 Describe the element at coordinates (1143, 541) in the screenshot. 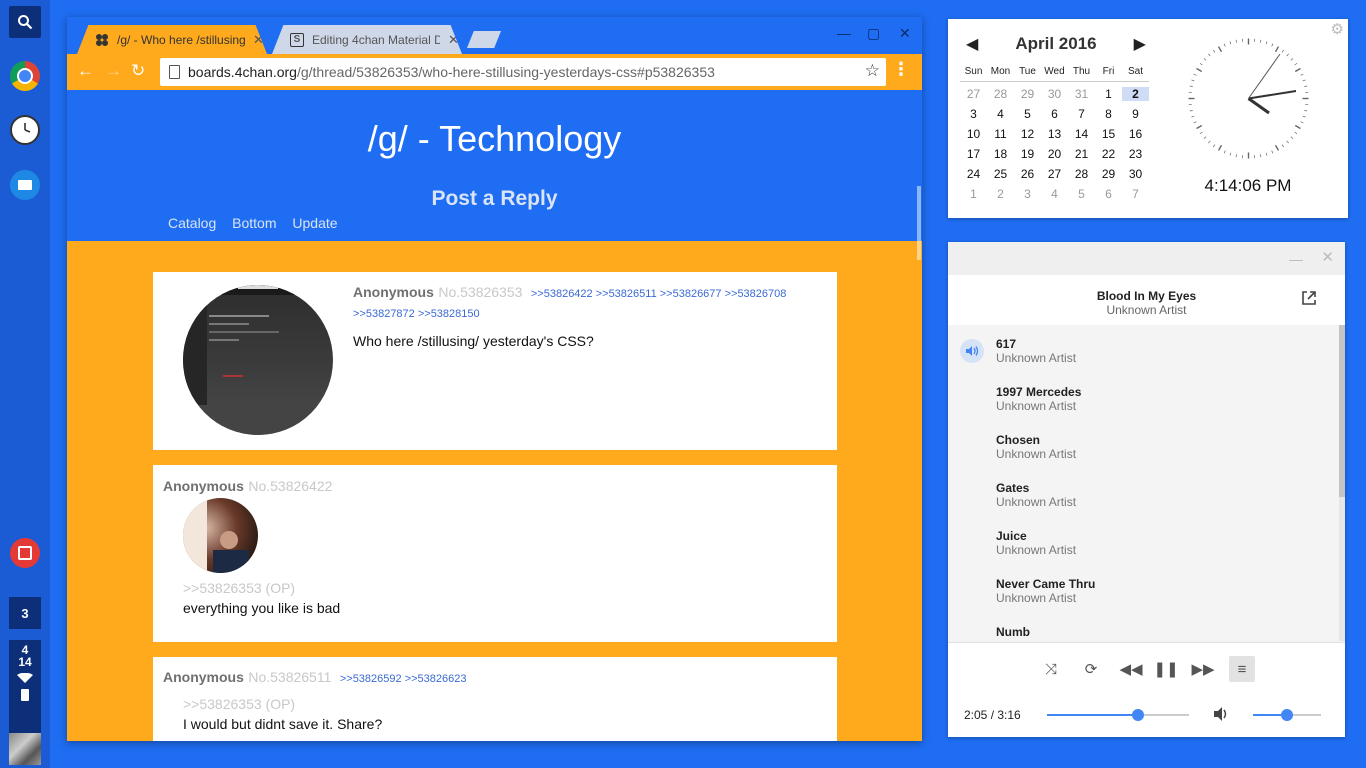

I see `track-item: Juice Unknown Artist` at that location.